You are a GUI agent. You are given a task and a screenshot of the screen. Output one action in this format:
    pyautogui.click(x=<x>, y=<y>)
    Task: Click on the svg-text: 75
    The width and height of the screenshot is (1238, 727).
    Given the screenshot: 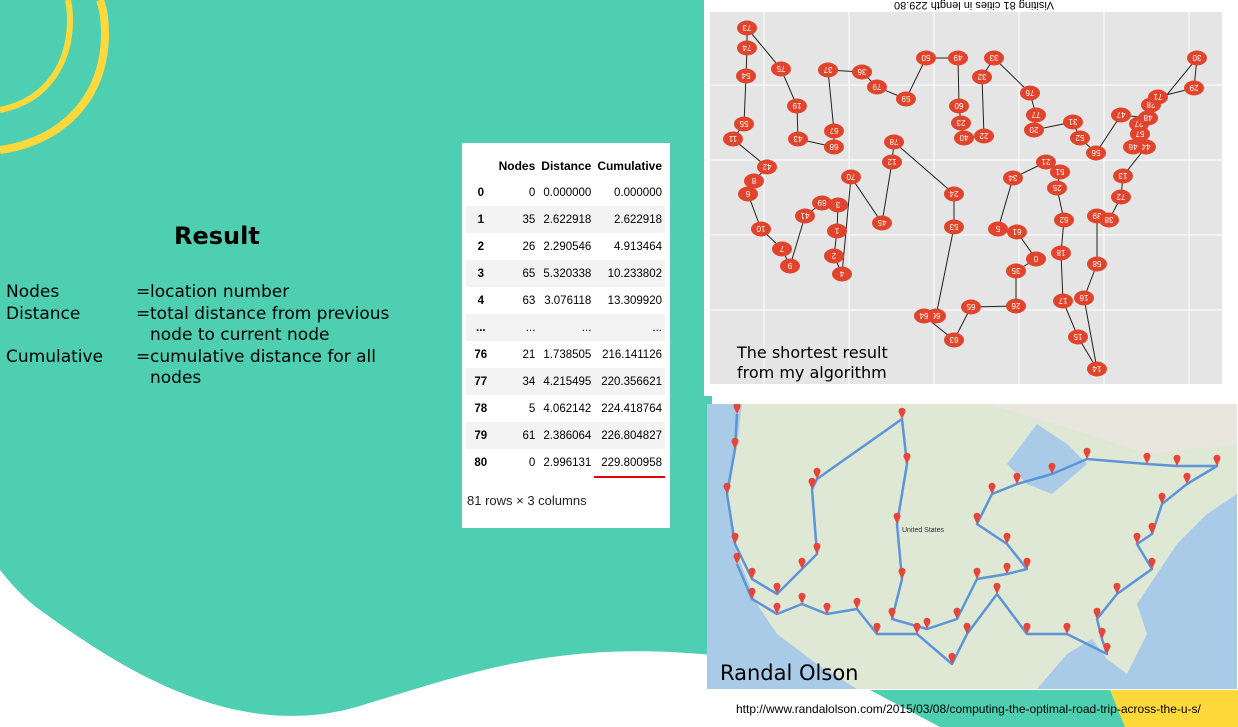 What is the action you would take?
    pyautogui.click(x=780, y=68)
    